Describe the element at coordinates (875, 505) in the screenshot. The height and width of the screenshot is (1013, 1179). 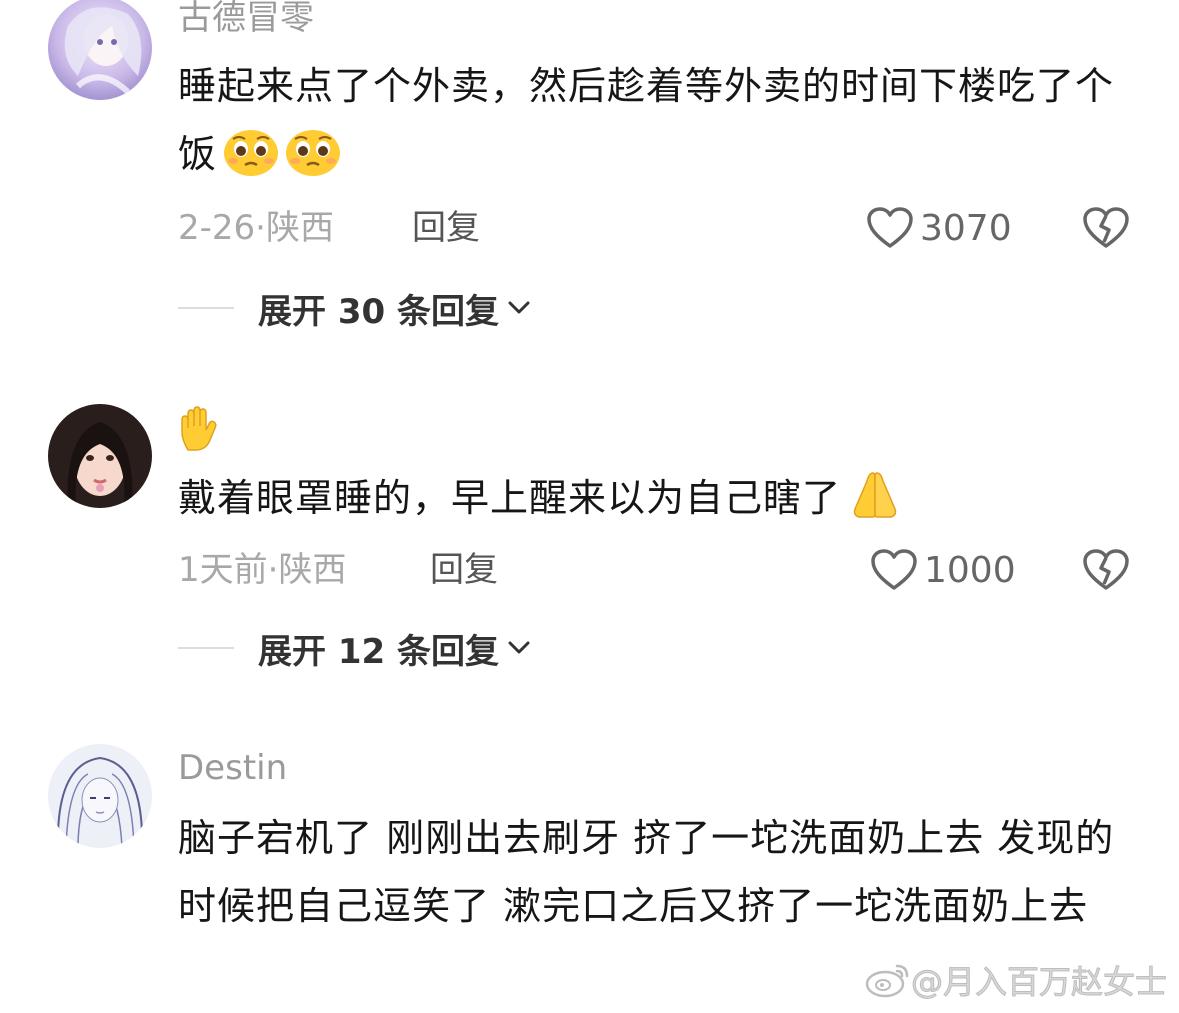
I see `praying-hands-icon` at that location.